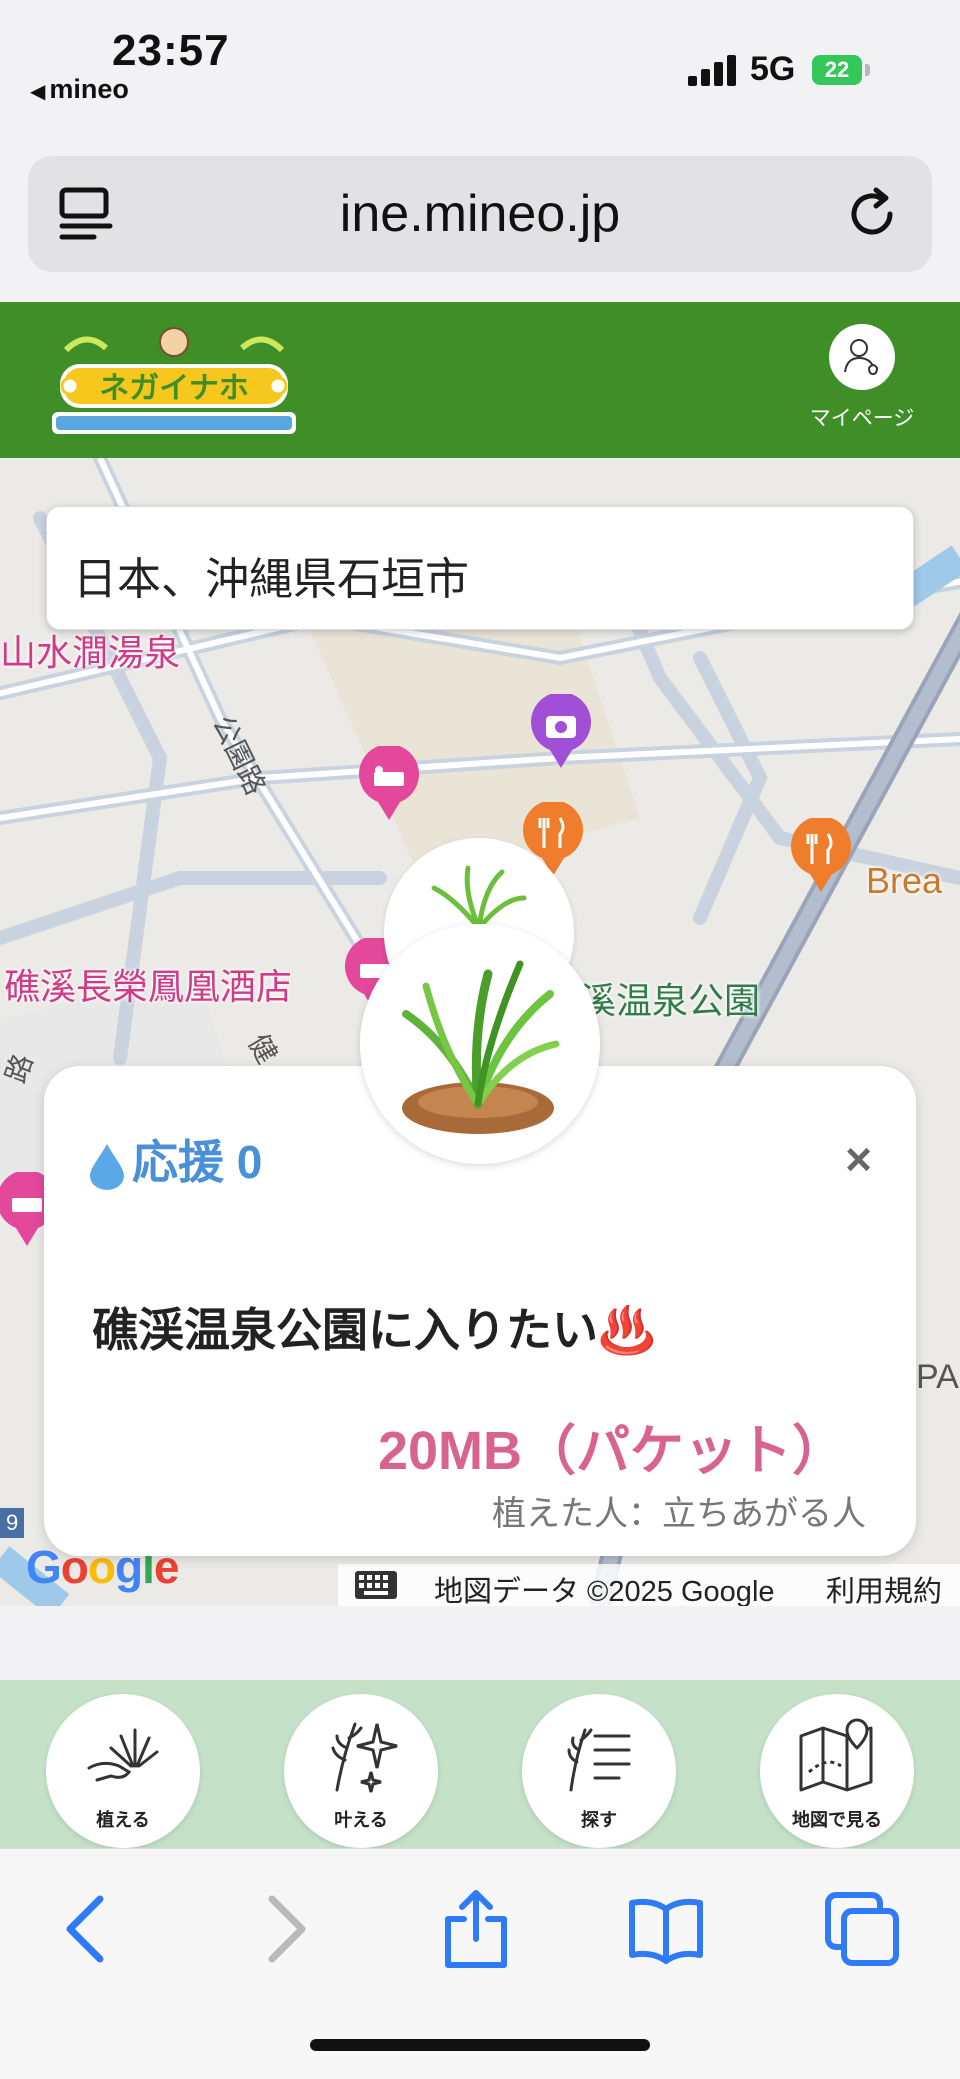 The image size is (960, 2079). I want to click on sparkle-wheat-icon, so click(364, 1757).